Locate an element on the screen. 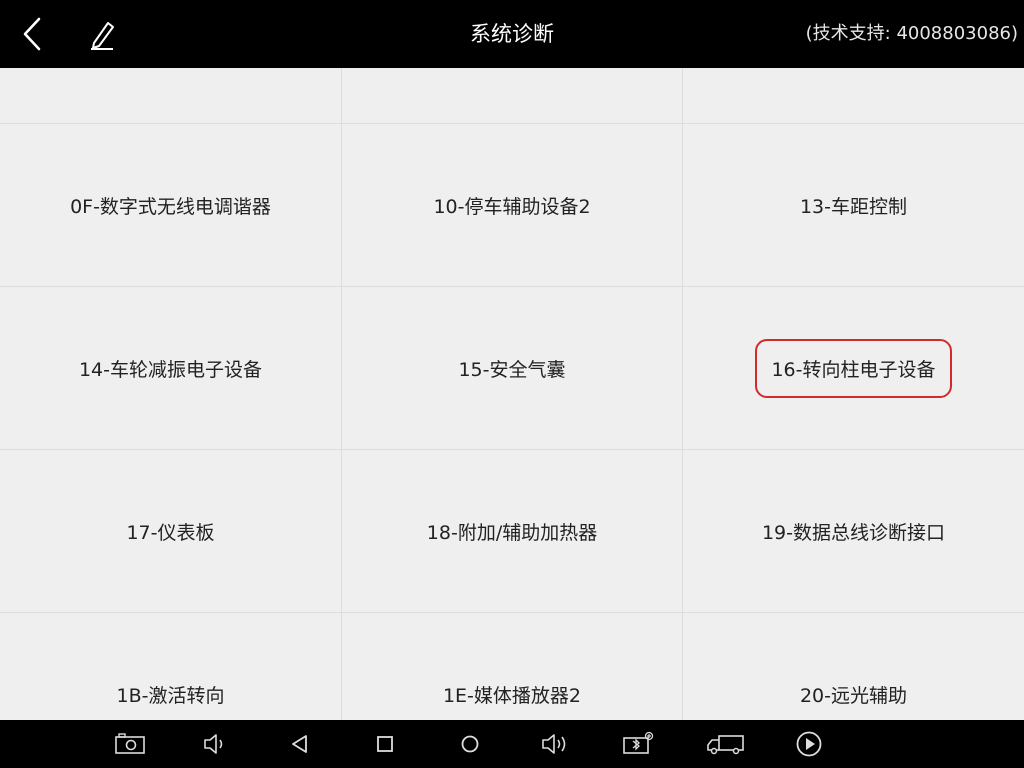 Image resolution: width=1024 pixels, height=768 pixels. system-cell: 14-车轮减振电子设备 is located at coordinates (171, 368).